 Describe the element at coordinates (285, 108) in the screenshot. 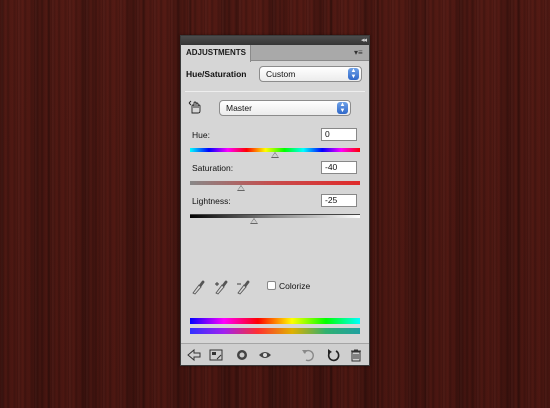

I see `channel-select: Master ▲ ▼` at that location.